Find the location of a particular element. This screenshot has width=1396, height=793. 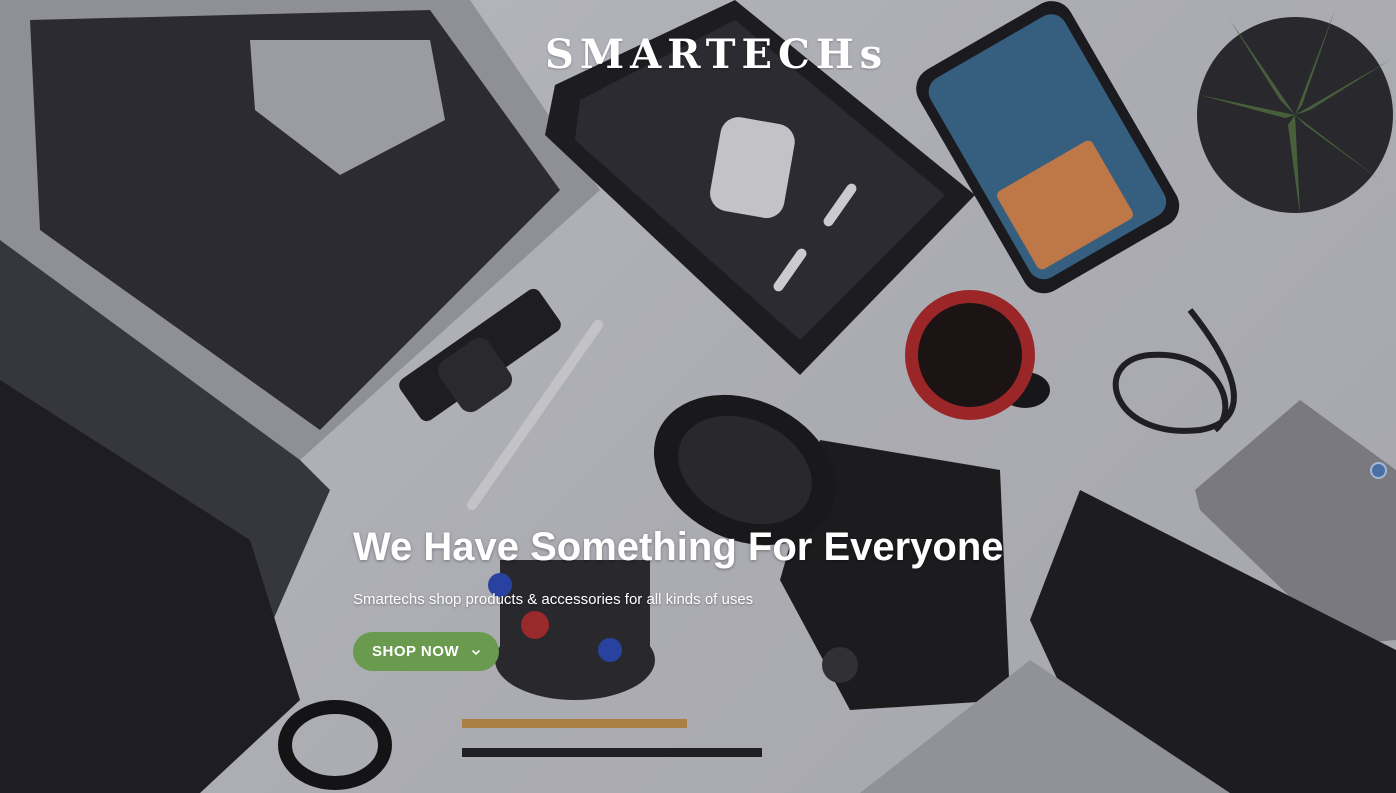

plant-image is located at coordinates (1295, 112).